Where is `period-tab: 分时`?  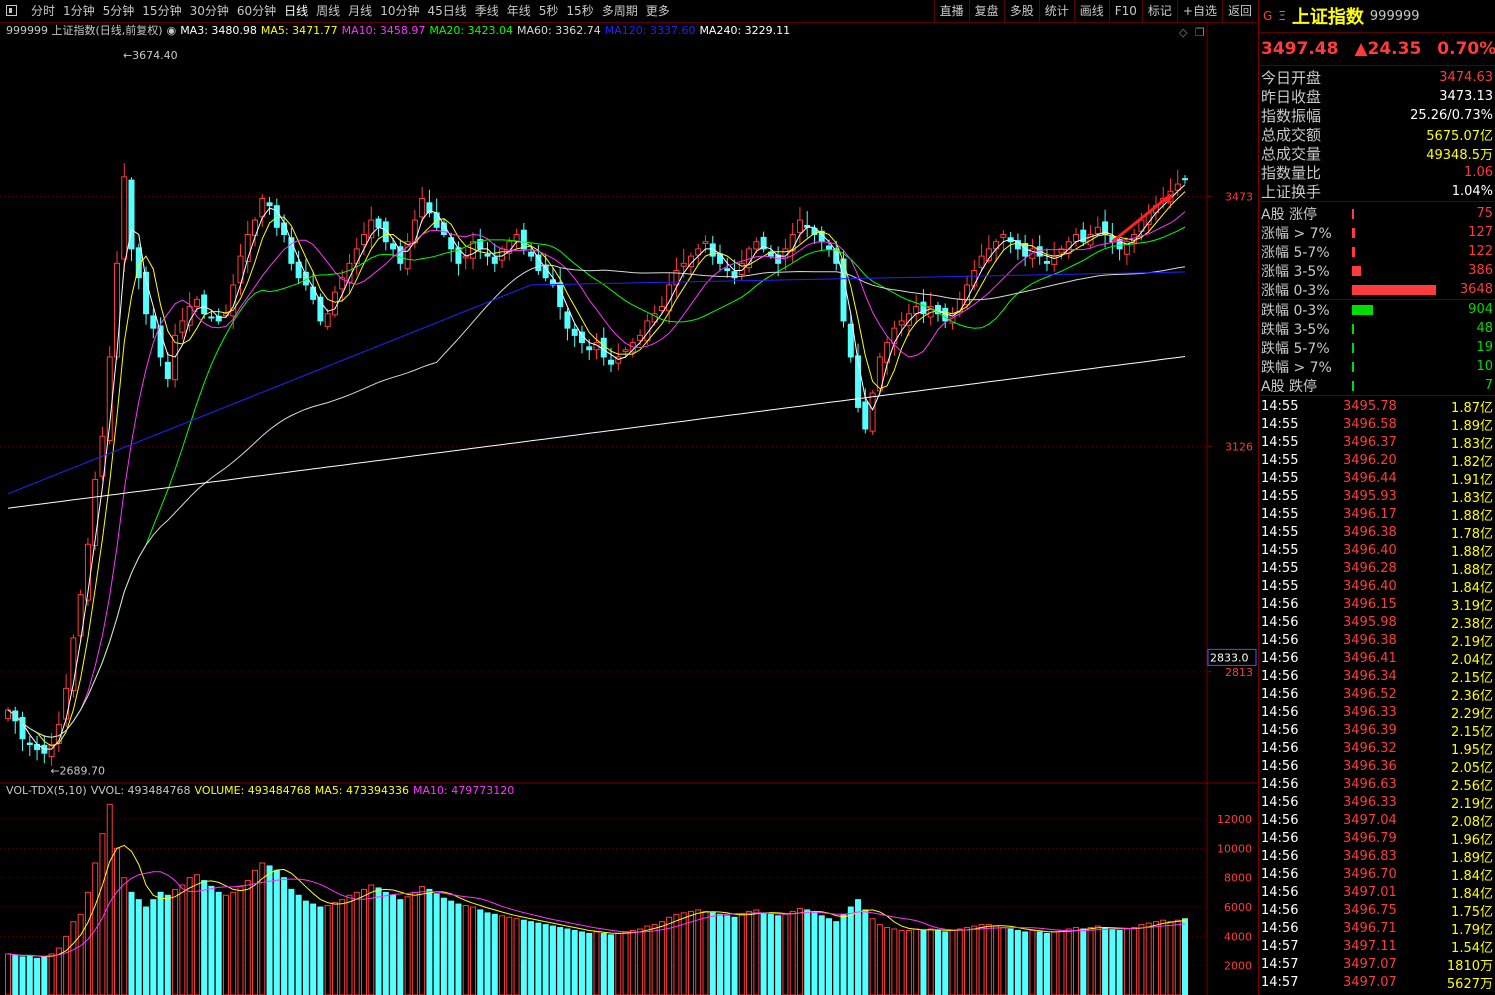 period-tab: 分时 is located at coordinates (43, 11).